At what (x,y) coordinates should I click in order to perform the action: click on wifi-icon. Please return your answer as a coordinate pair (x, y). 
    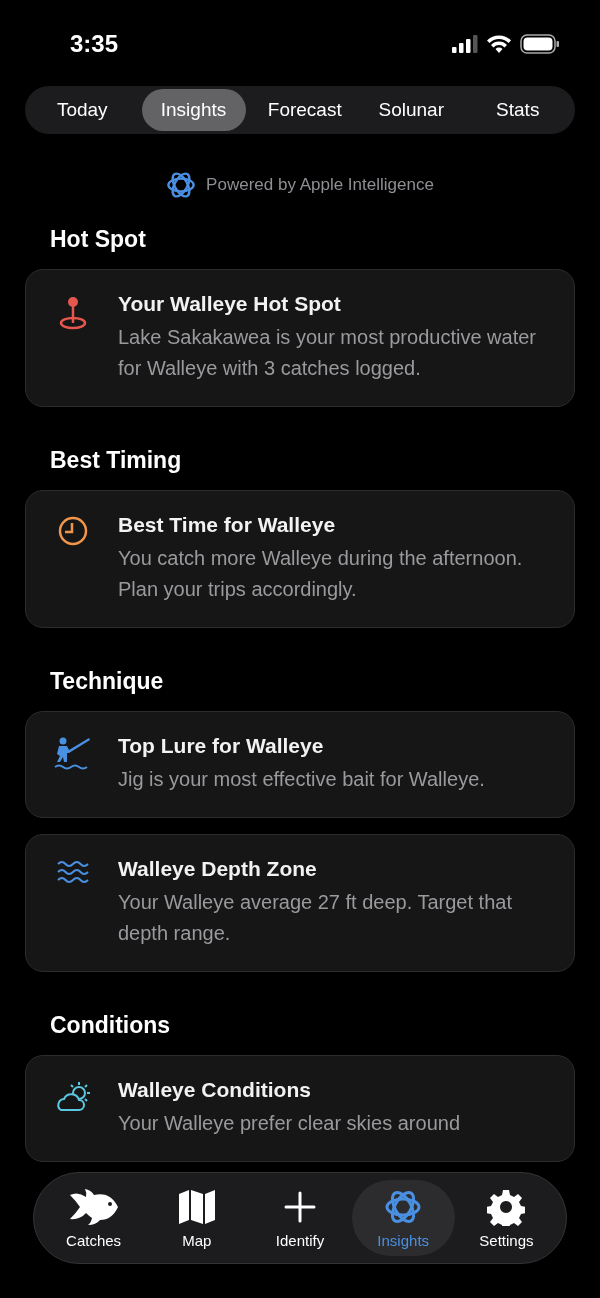
    Looking at the image, I should click on (499, 44).